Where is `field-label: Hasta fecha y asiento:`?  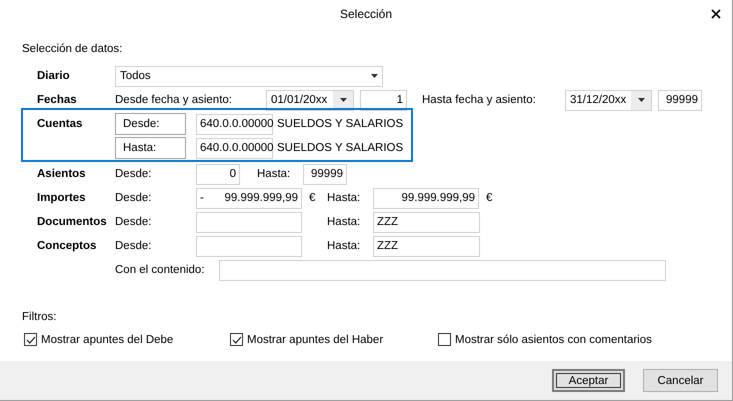
field-label: Hasta fecha y asiento: is located at coordinates (479, 100).